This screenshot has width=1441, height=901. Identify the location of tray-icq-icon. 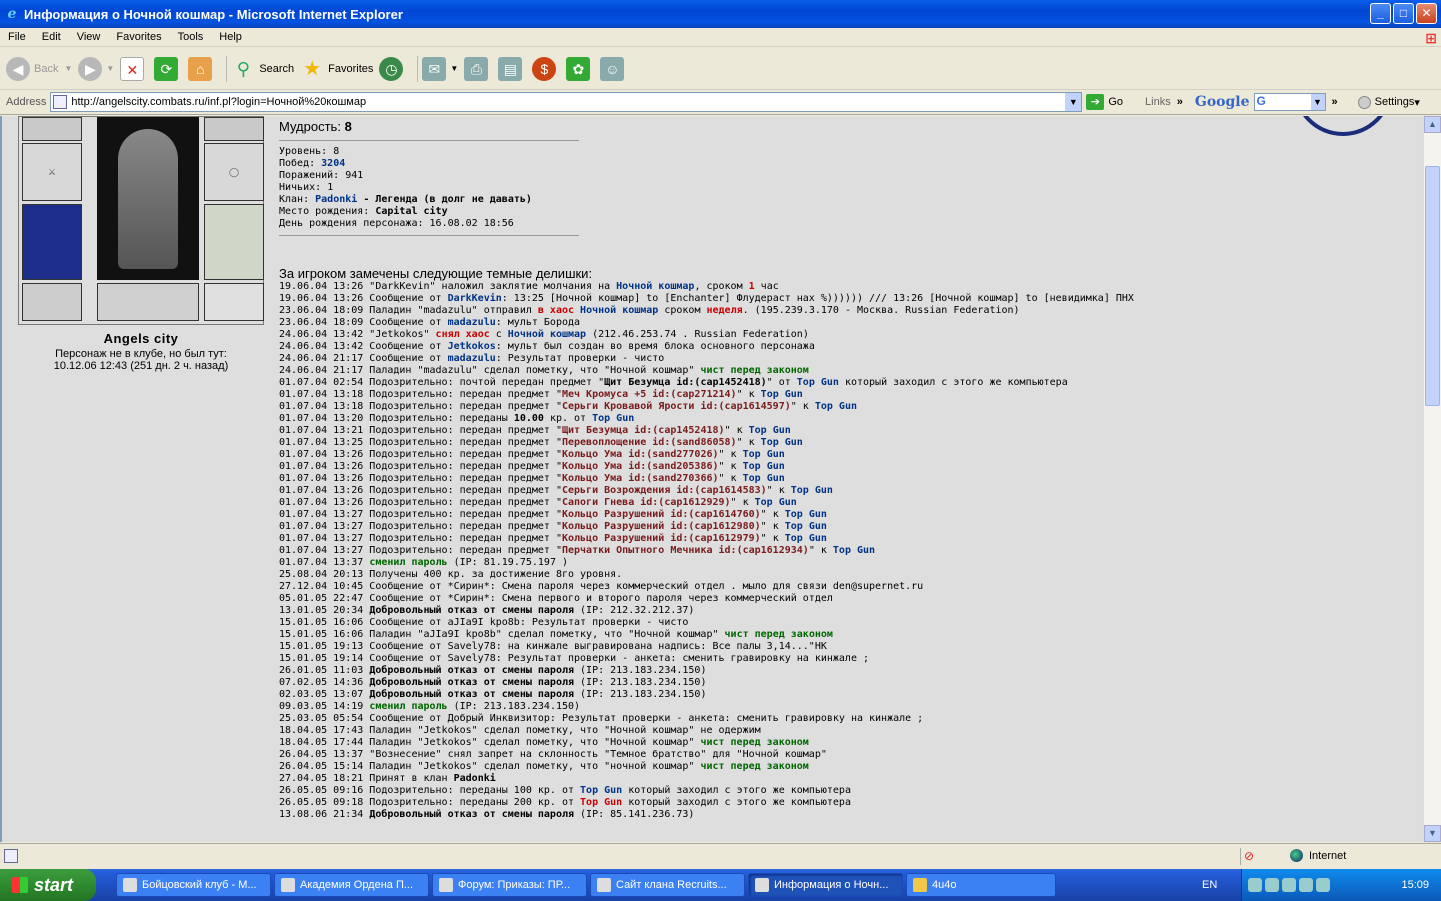
(1323, 885).